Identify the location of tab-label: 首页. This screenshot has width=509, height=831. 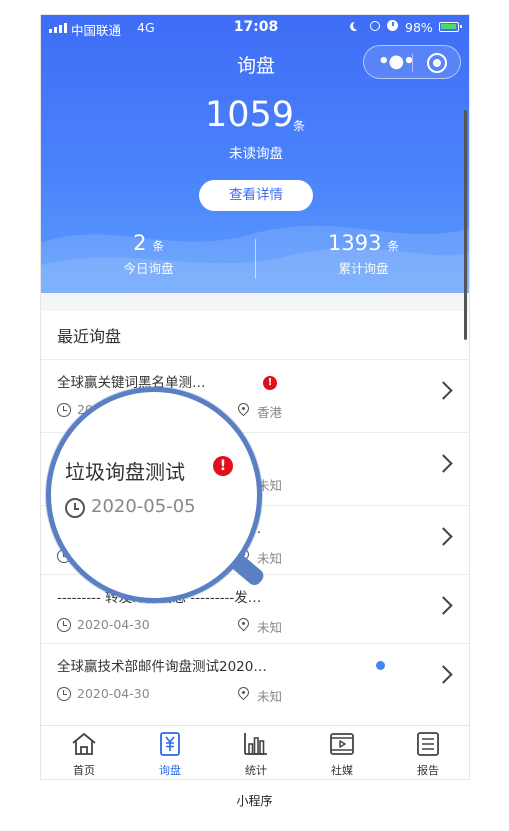
(84, 770).